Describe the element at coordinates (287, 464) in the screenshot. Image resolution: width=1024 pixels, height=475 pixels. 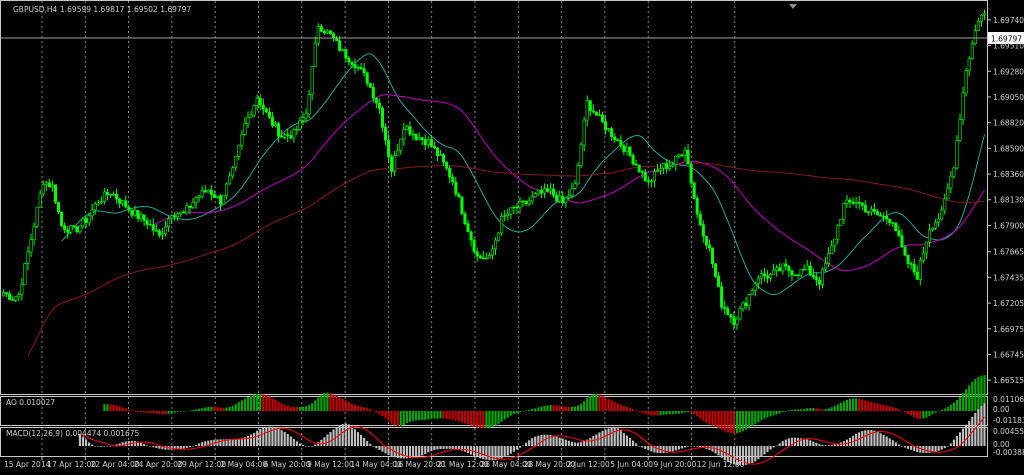
I see `time-tick-label: 6 May 20:00` at that location.